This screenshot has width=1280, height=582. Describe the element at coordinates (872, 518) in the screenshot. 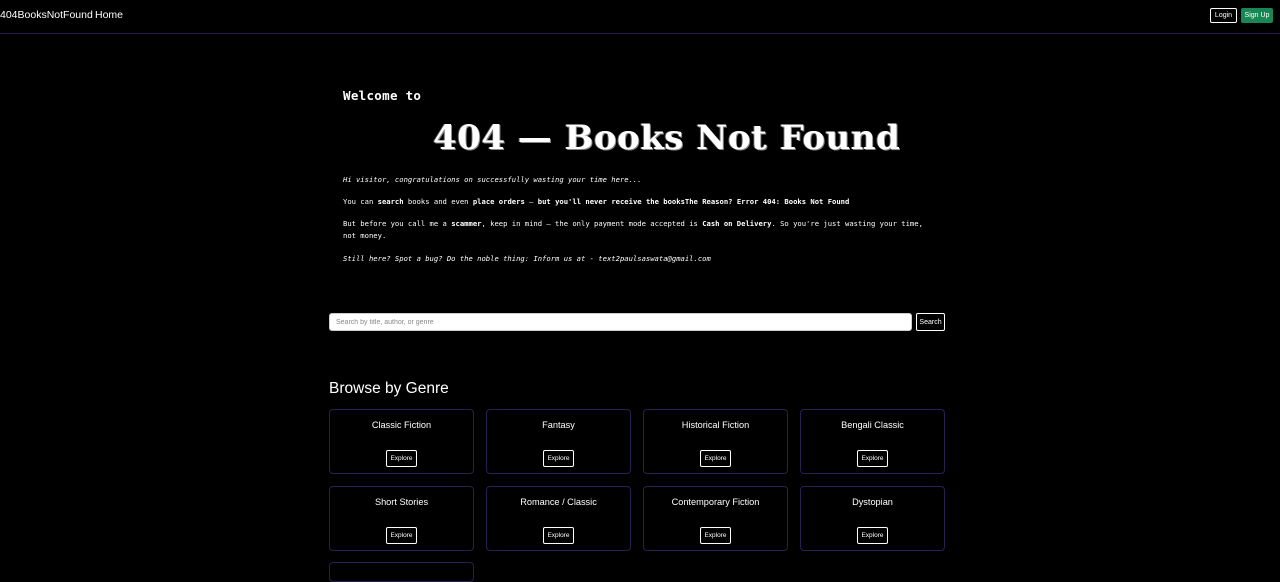

I see `genre-card: Dystopian Explore` at that location.